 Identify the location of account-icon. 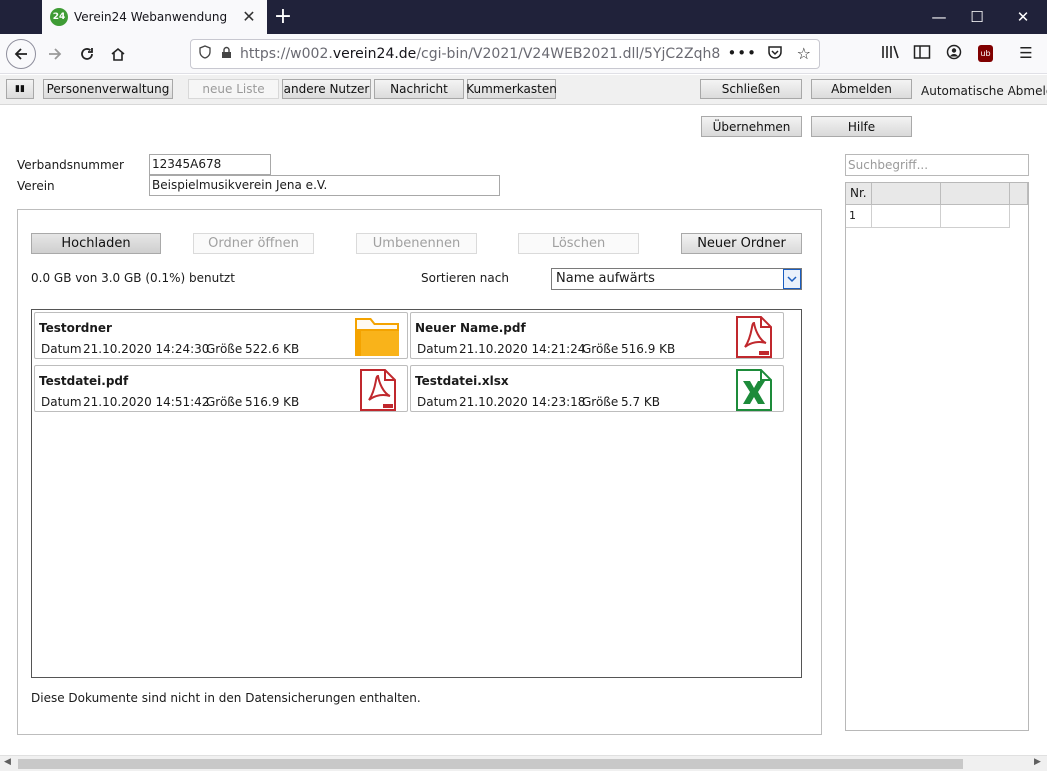
(954, 54).